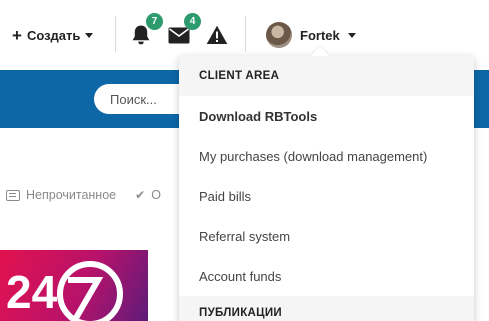  I want to click on sub-navigation: Непрочитанное ✔ О, so click(80, 195).